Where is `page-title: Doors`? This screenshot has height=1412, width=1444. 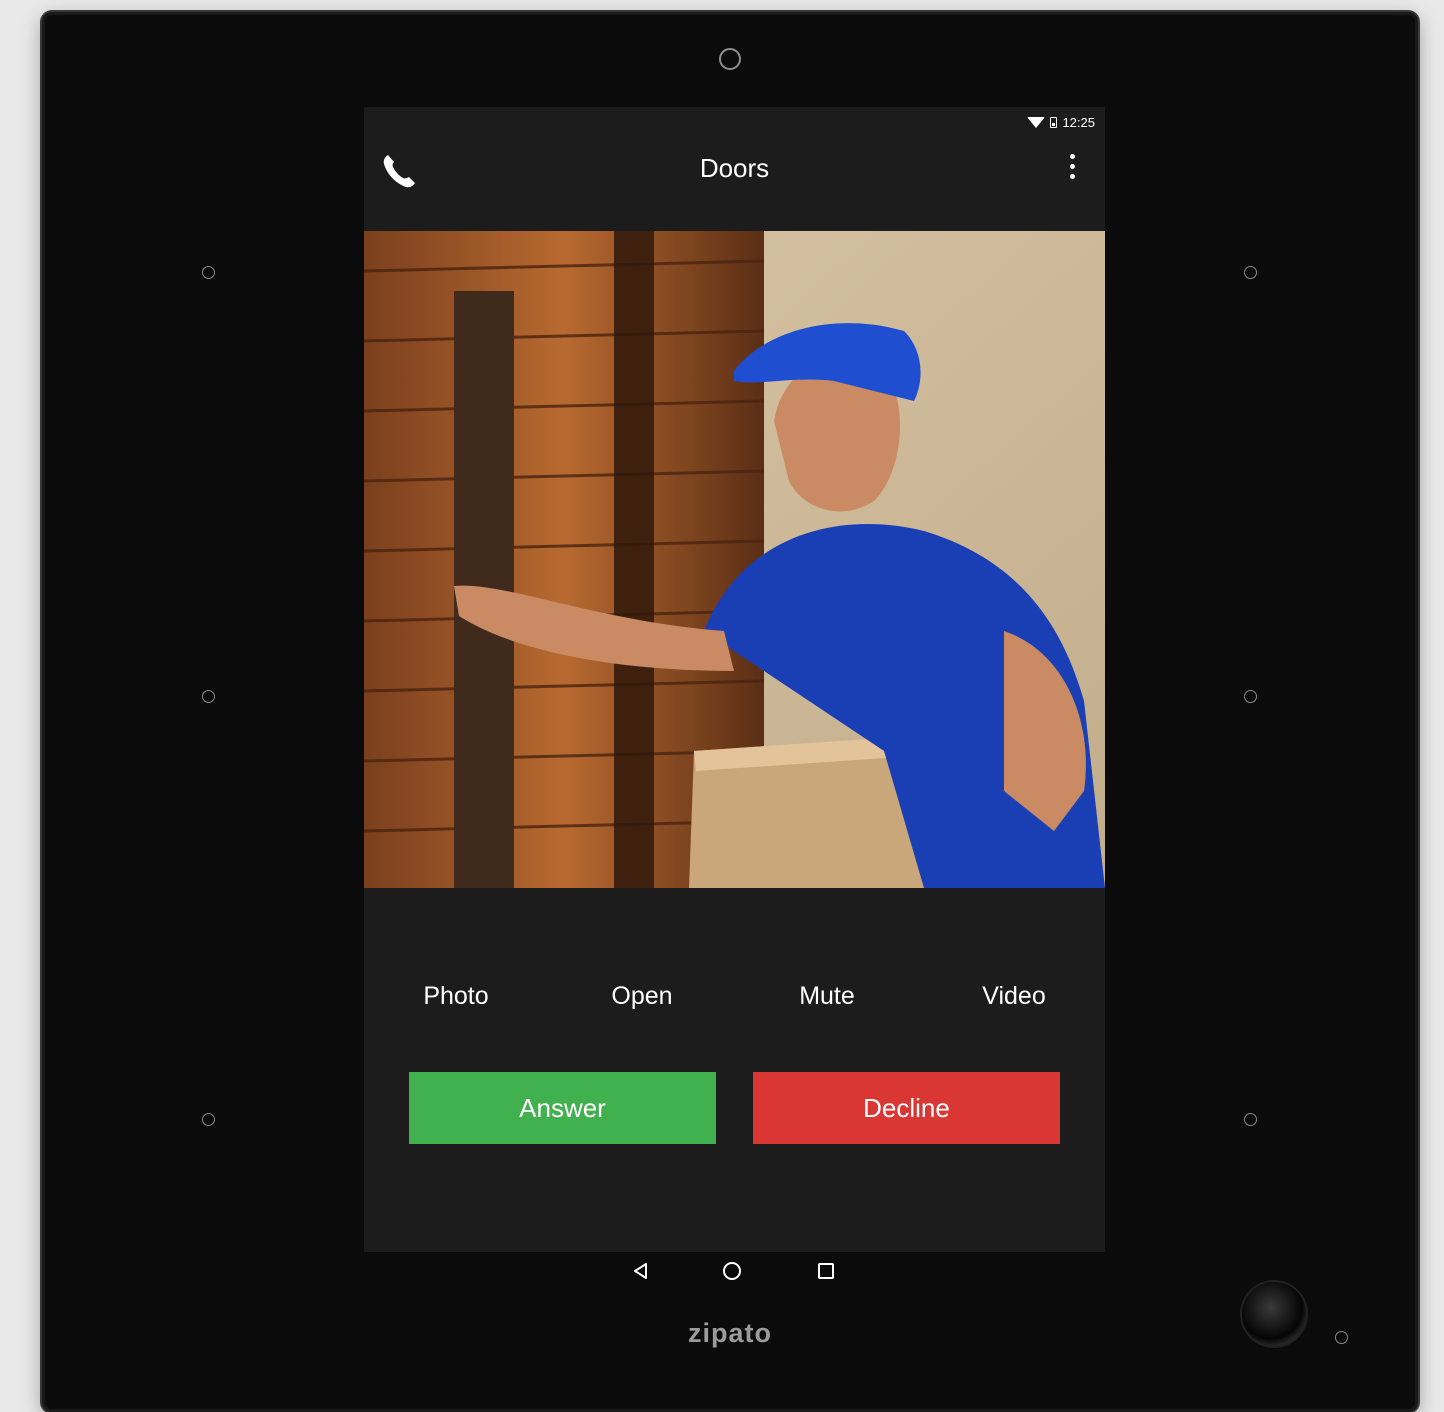 page-title: Doors is located at coordinates (734, 168).